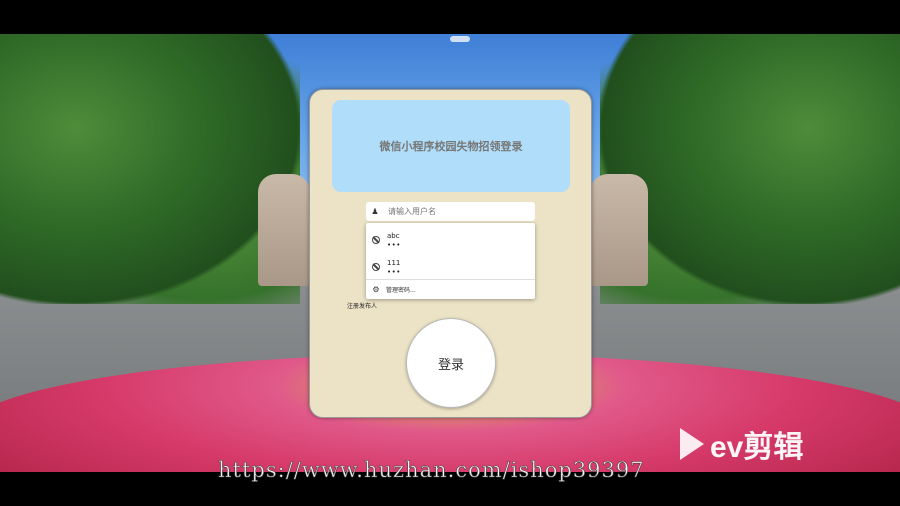 This screenshot has width=900, height=506. I want to click on username-field: ♟, so click(450, 211).